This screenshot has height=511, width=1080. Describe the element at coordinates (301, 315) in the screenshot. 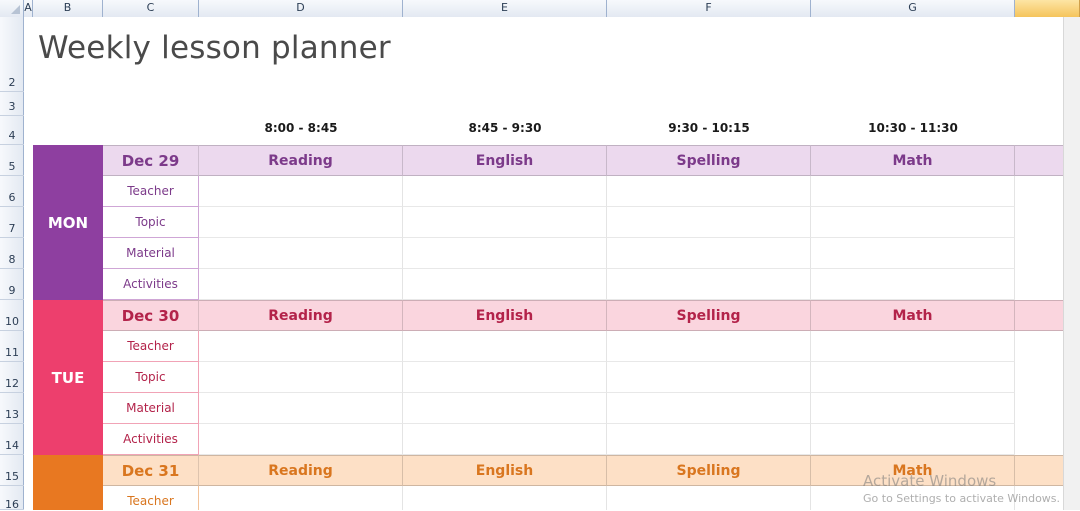

I see `subject-tue-1: Reading` at that location.